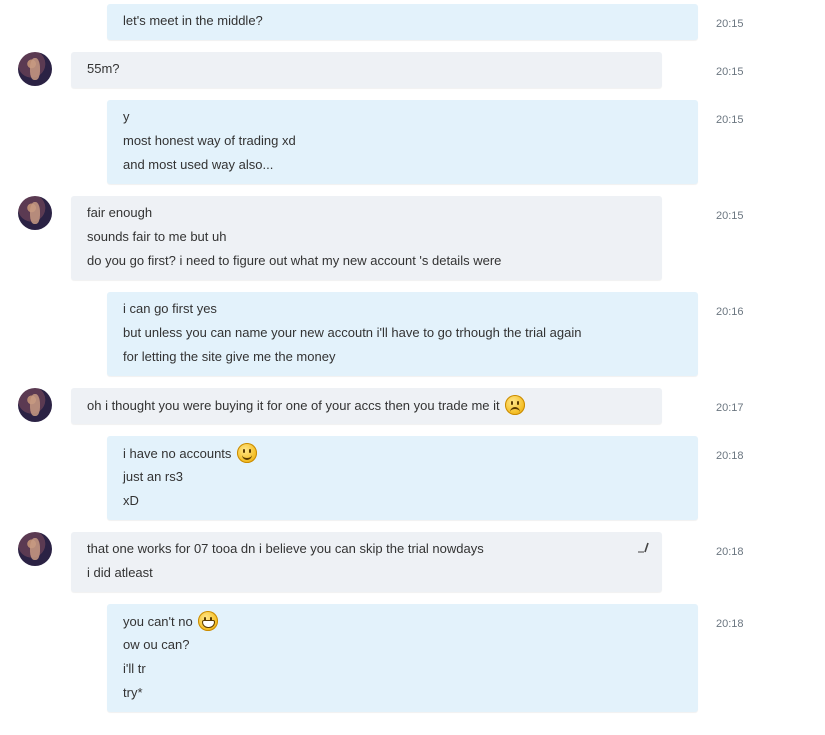  What do you see at coordinates (131, 500) in the screenshot?
I see `message-text: xD` at bounding box center [131, 500].